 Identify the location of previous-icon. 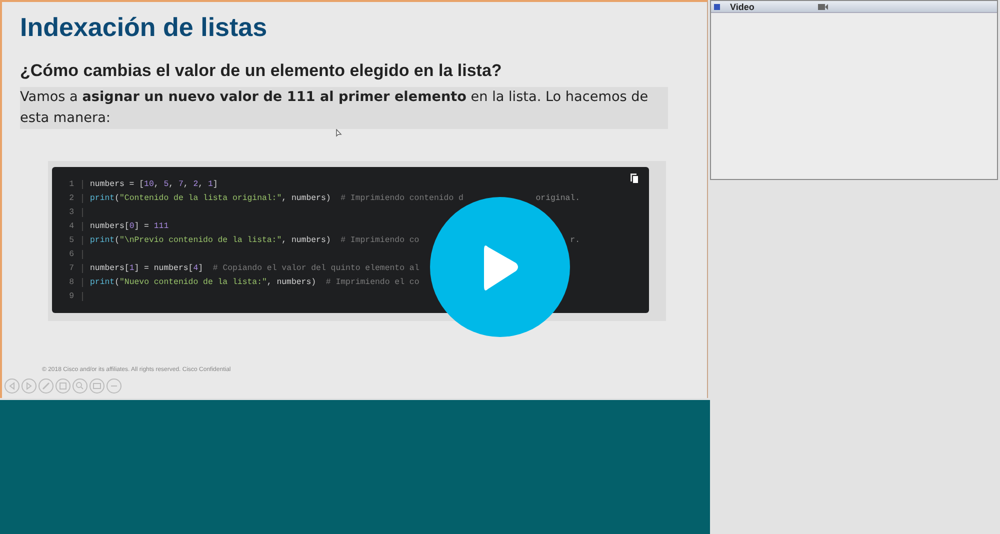
(12, 386).